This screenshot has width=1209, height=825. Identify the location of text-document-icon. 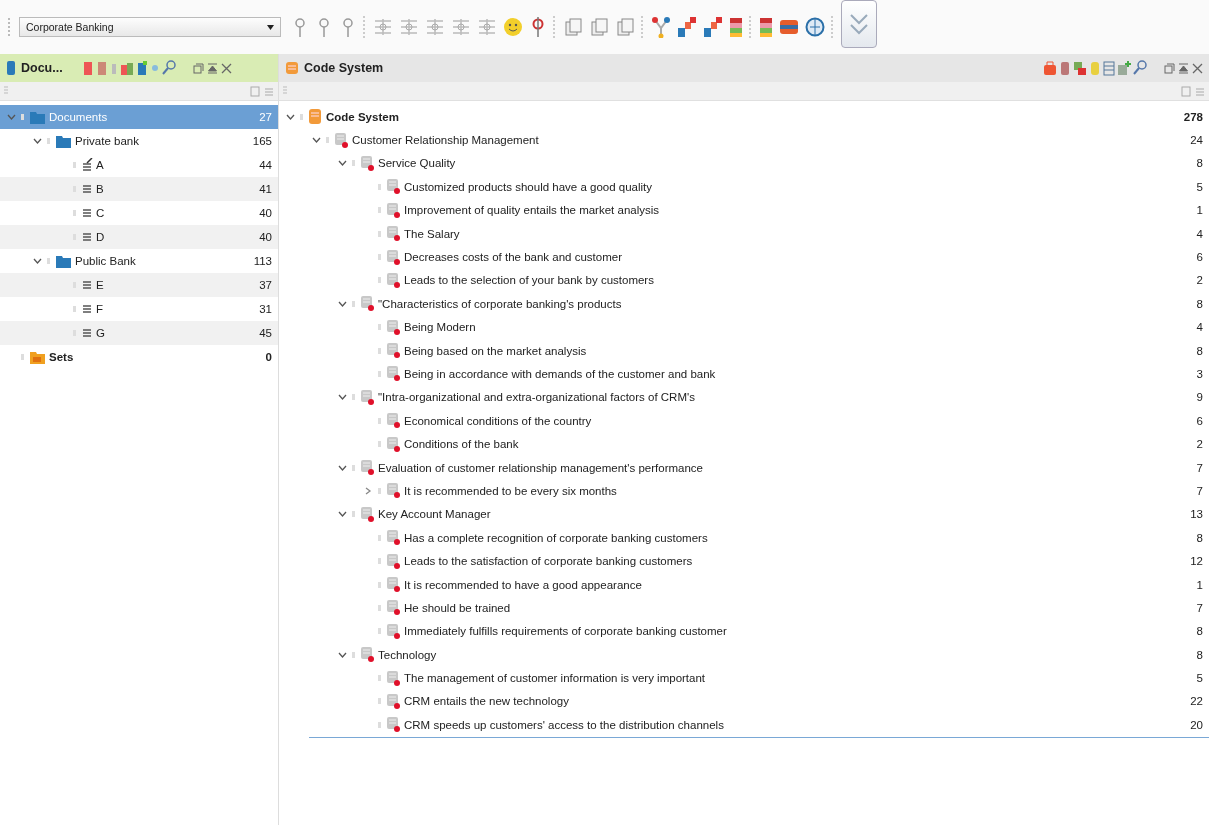
(87, 213).